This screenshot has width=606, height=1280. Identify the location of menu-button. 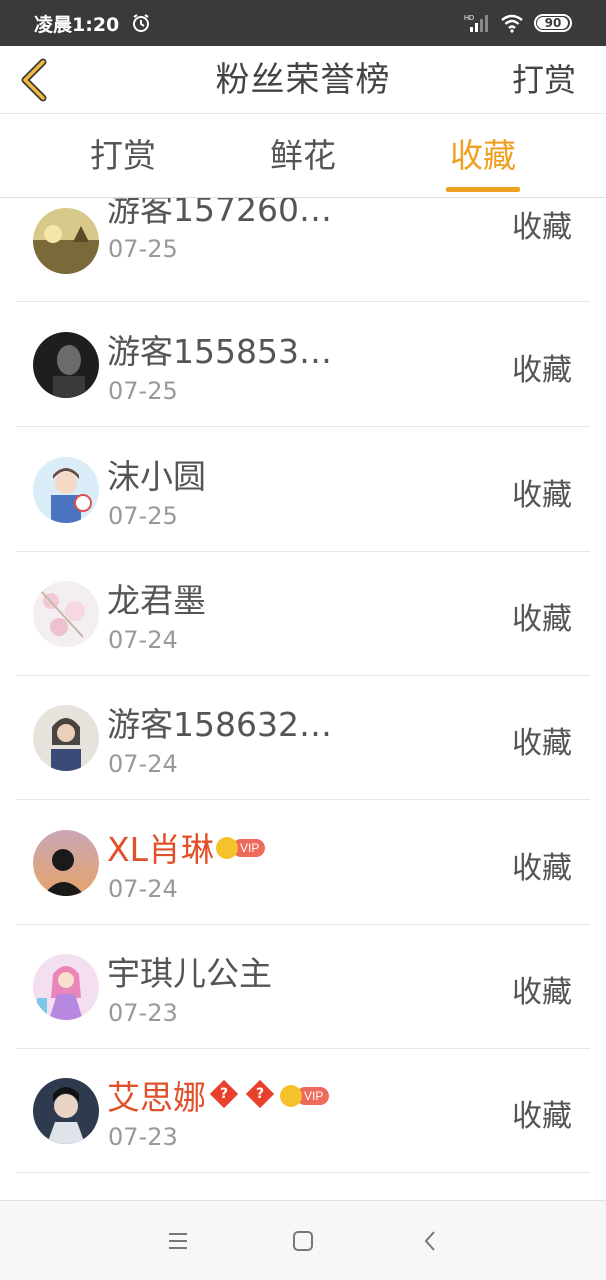
(178, 1241).